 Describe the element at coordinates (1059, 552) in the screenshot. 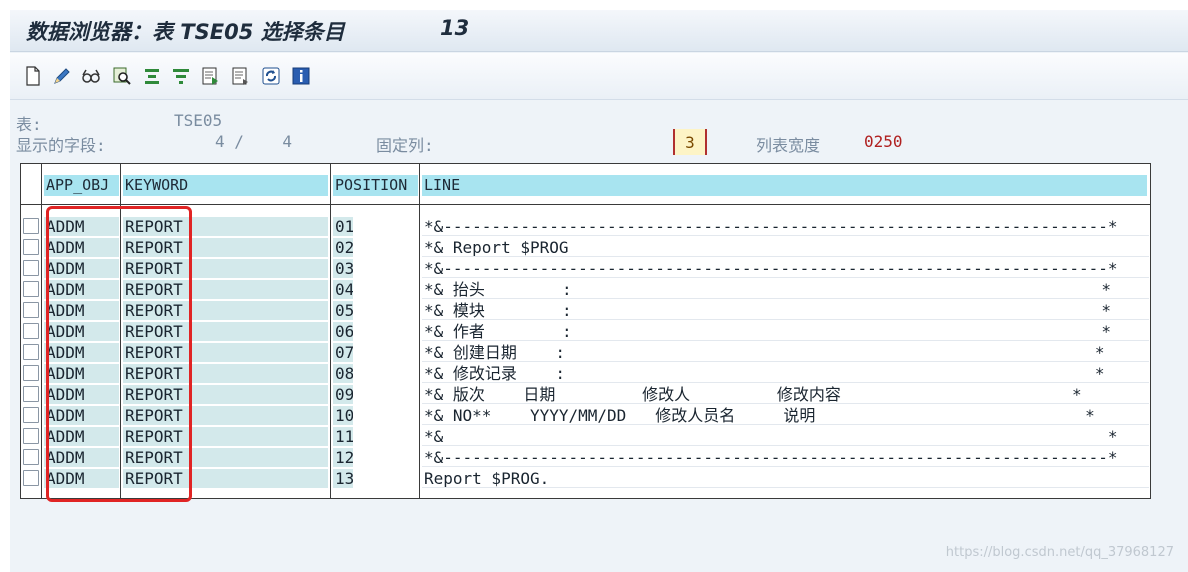

I see `watermark: https://blog.csdn.net/qq_37968127` at that location.